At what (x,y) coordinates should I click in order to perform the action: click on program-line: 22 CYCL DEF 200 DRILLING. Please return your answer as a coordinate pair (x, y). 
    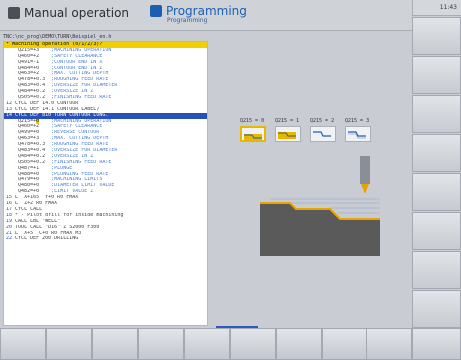
    Looking at the image, I should click on (105, 239).